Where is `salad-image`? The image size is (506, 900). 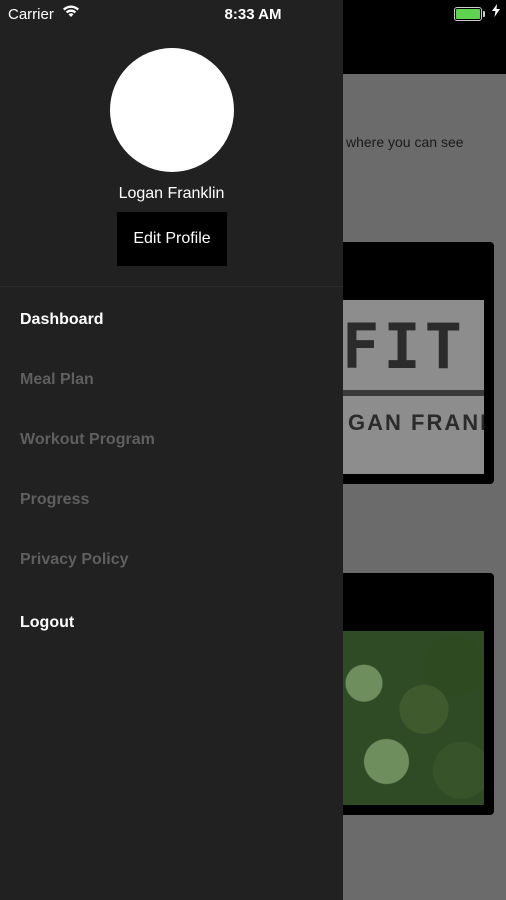
salad-image is located at coordinates (409, 718).